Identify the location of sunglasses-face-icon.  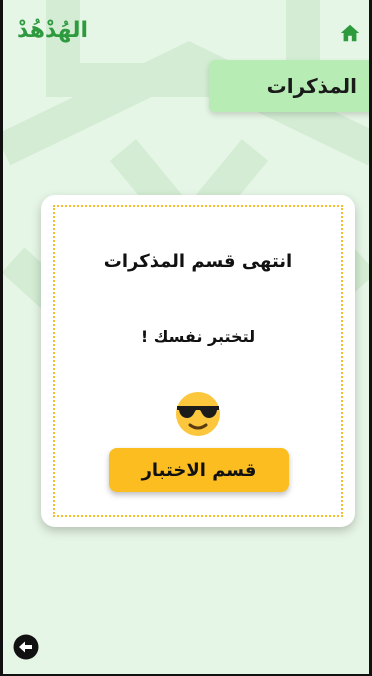
(198, 414).